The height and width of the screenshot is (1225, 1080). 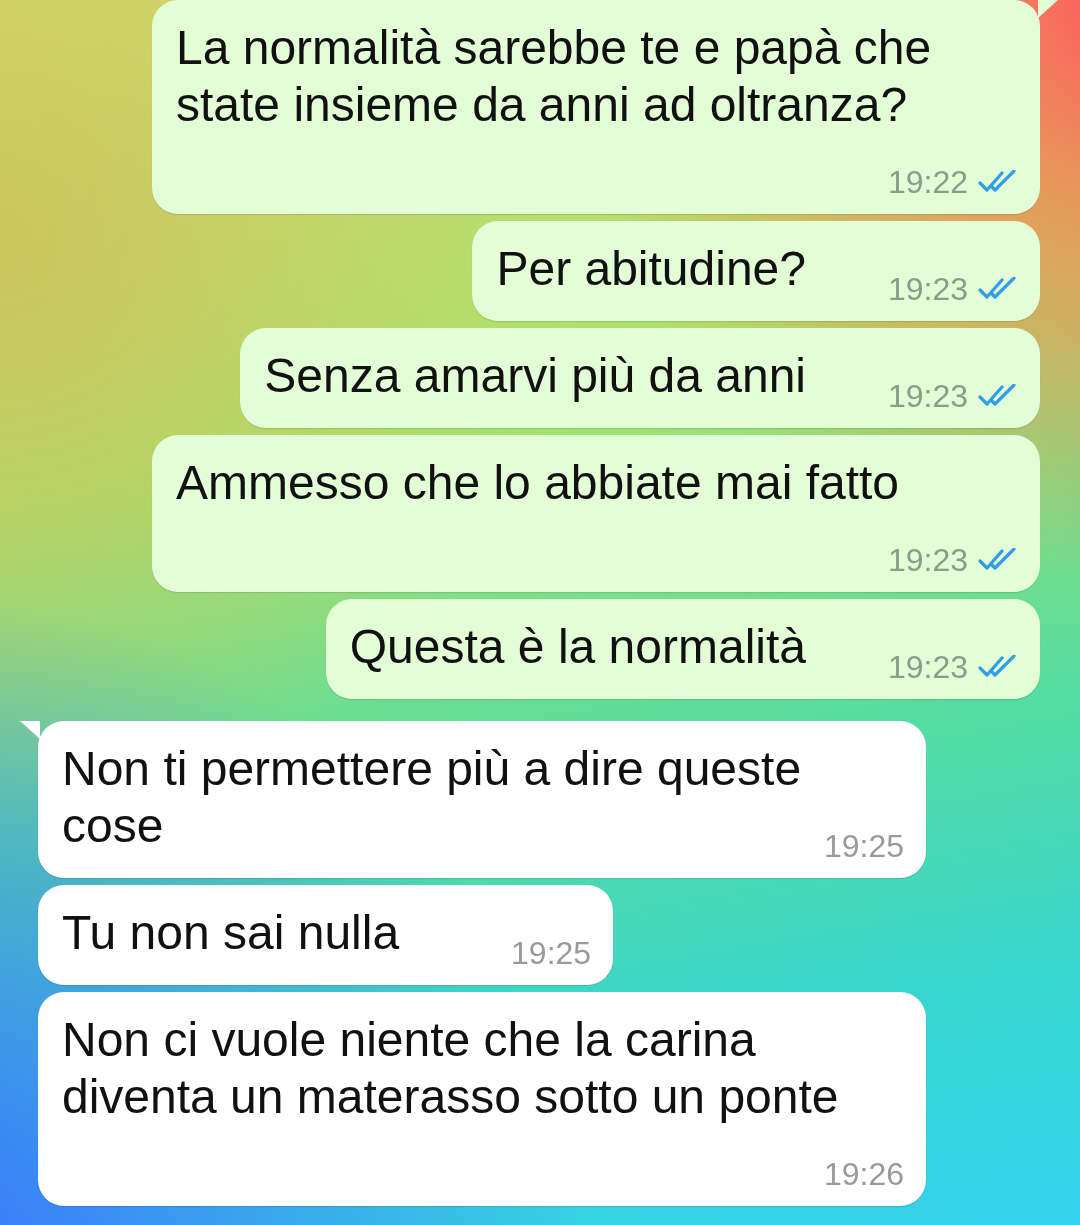 What do you see at coordinates (450, 1068) in the screenshot?
I see `message-text: Non ci vuole niente che la carina diventa un materasso sotto un ponte` at bounding box center [450, 1068].